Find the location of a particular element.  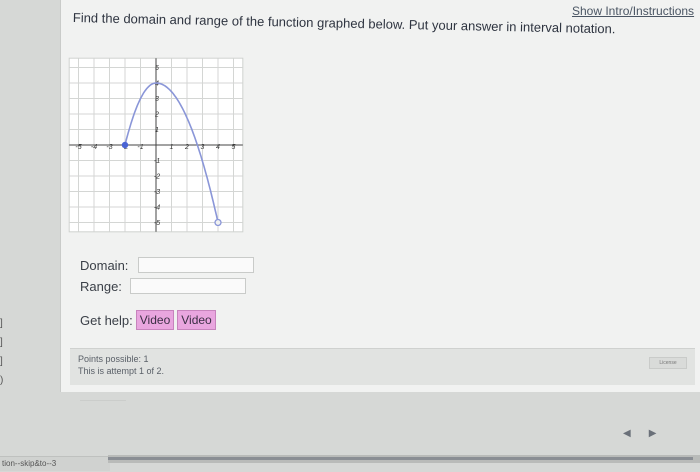

x-tick-label: 1 is located at coordinates (172, 147).